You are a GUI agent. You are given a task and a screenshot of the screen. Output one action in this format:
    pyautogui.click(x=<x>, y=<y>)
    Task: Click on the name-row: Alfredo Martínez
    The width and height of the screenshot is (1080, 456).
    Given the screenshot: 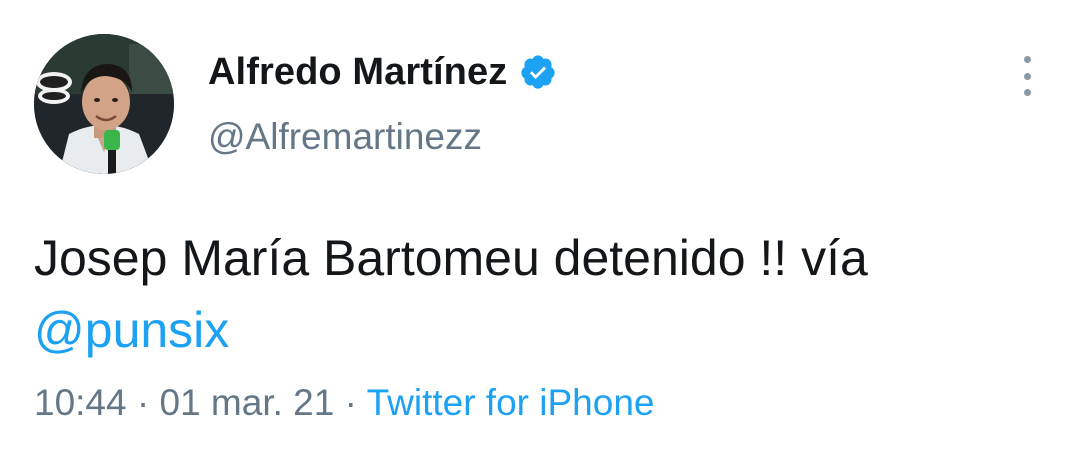 What is the action you would take?
    pyautogui.click(x=382, y=72)
    